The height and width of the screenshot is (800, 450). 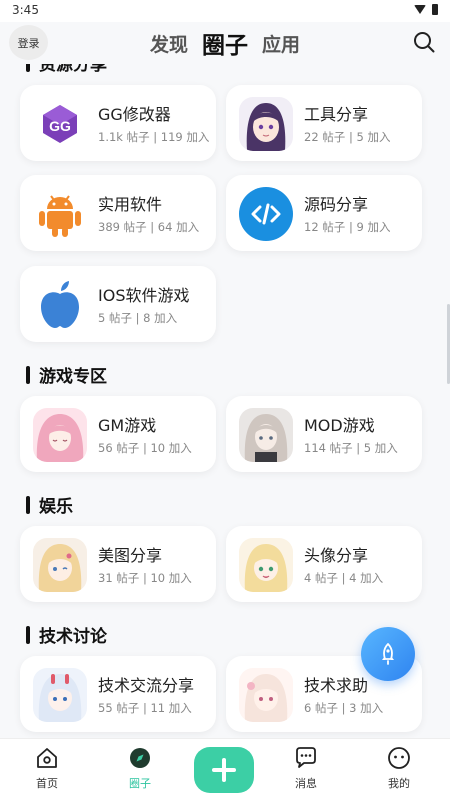 I want to click on circle-card-avatar-share: 头像分享 4 帖子 | 4 加入, so click(x=324, y=564).